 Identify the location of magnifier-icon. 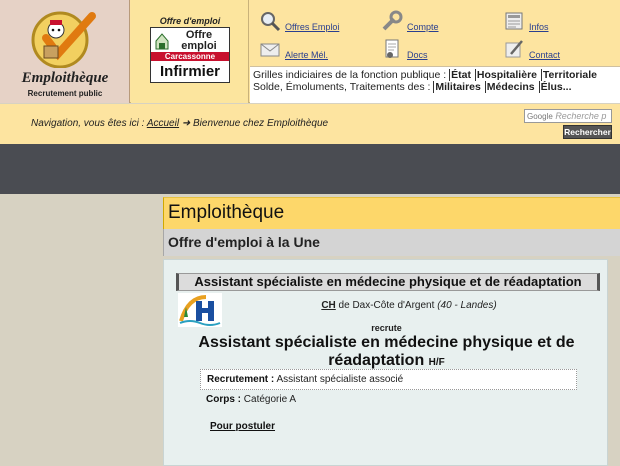
(271, 22).